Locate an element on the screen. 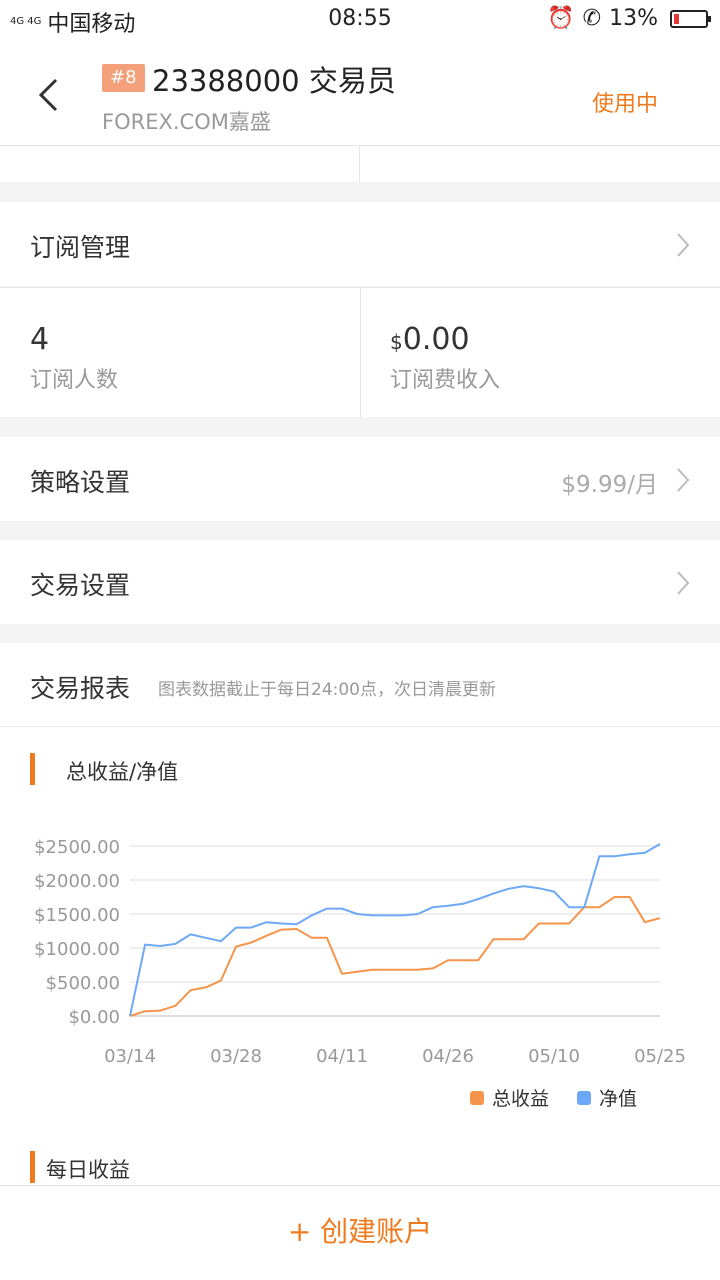  broker-name: FOREX.COM嘉盛 is located at coordinates (186, 122).